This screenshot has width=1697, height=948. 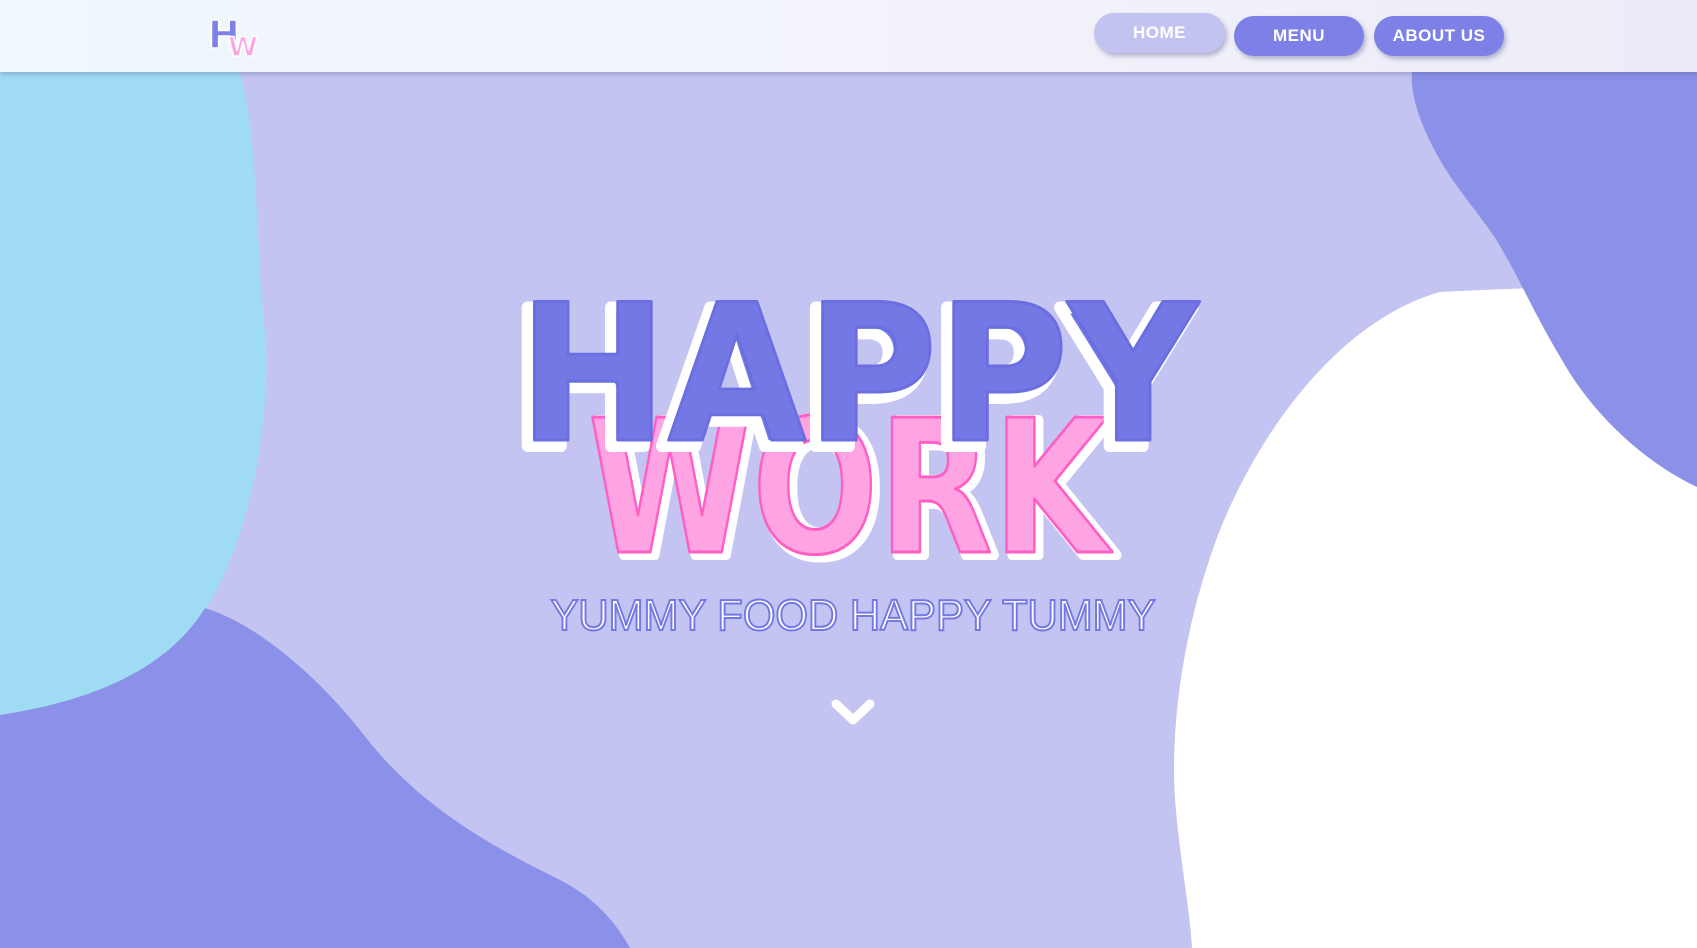 What do you see at coordinates (1439, 36) in the screenshot?
I see `nav-about-us-button: ABOUT US` at bounding box center [1439, 36].